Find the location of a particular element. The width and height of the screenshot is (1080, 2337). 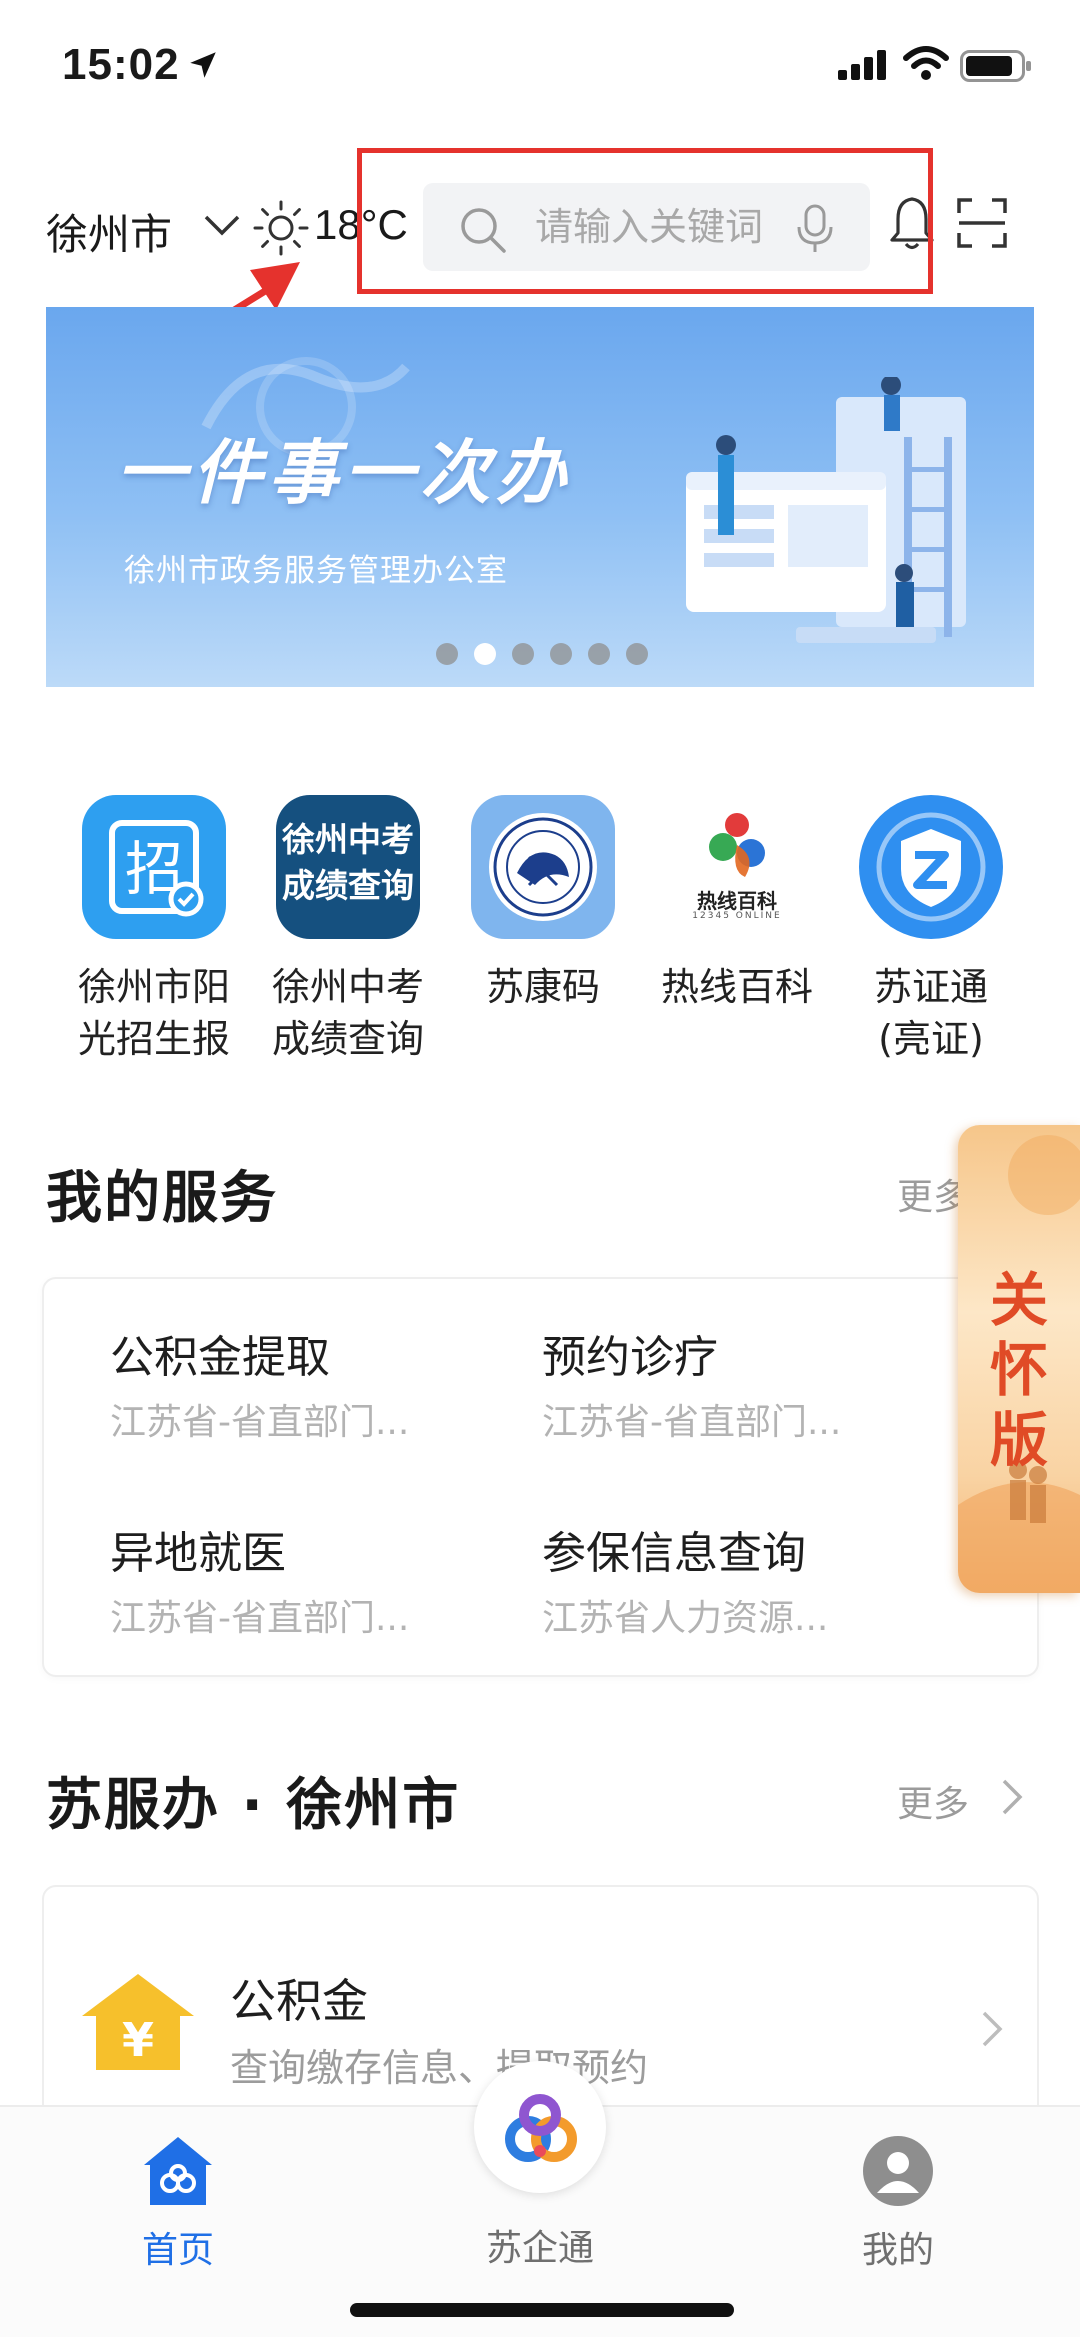

tab-suqitong: 苏企通 is located at coordinates (540, 2241).